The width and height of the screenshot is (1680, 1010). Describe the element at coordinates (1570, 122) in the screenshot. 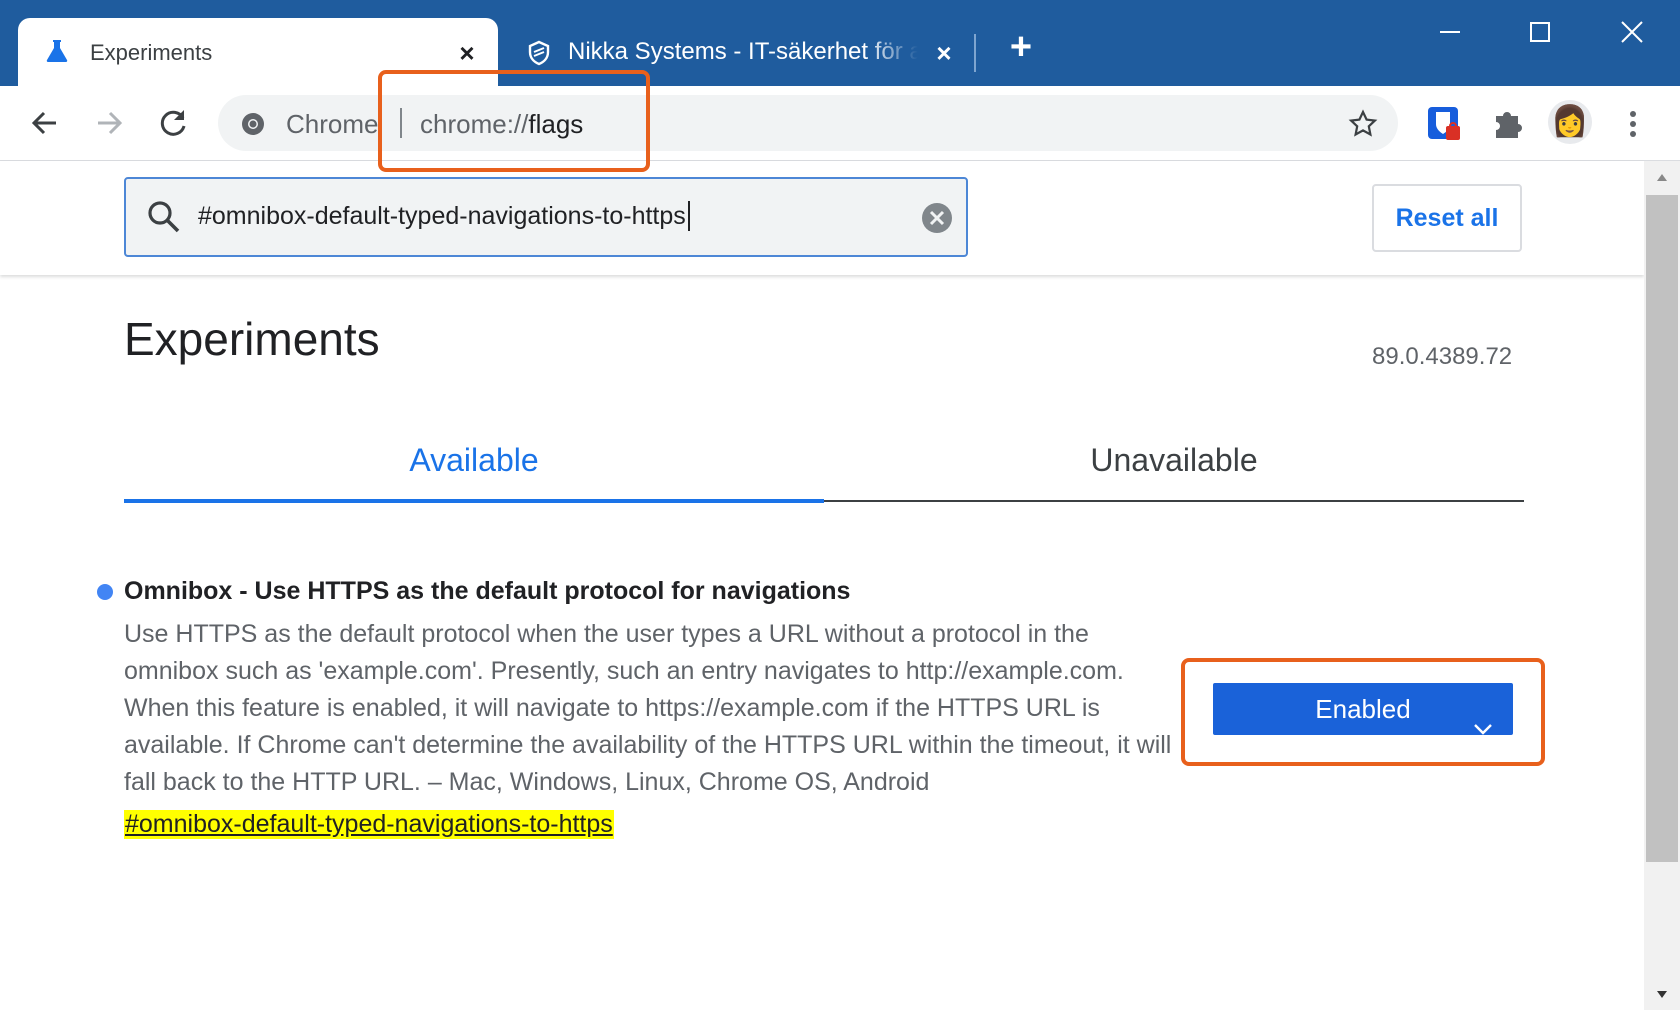

I see `profile-avatar: 👩` at that location.